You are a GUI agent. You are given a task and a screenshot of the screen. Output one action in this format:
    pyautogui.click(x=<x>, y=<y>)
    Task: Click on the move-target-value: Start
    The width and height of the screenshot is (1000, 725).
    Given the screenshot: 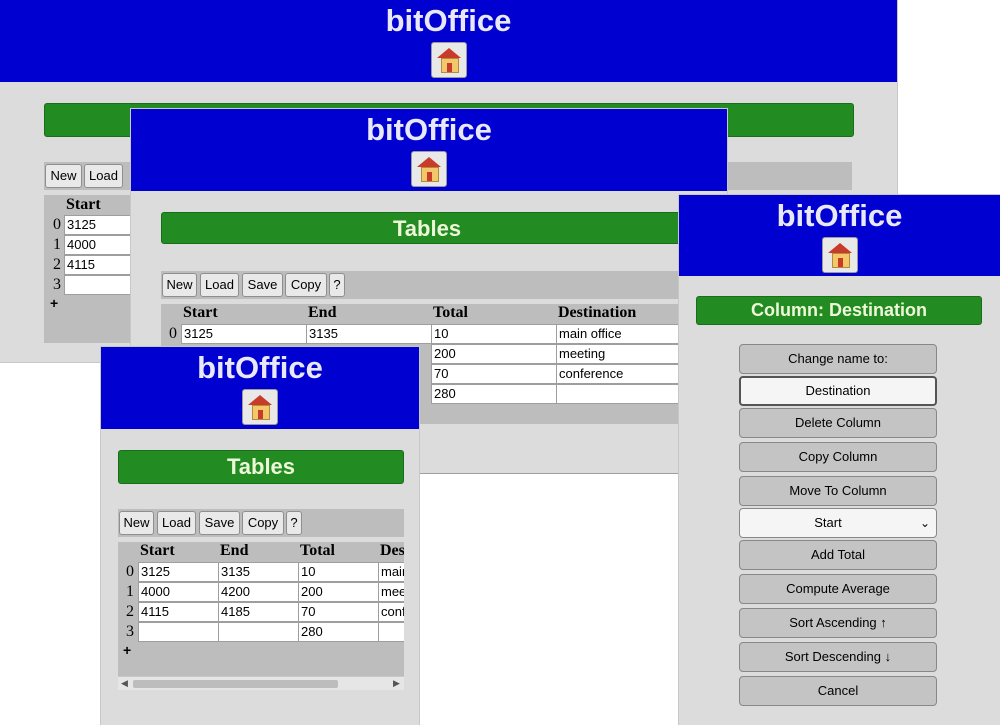 What is the action you would take?
    pyautogui.click(x=828, y=522)
    